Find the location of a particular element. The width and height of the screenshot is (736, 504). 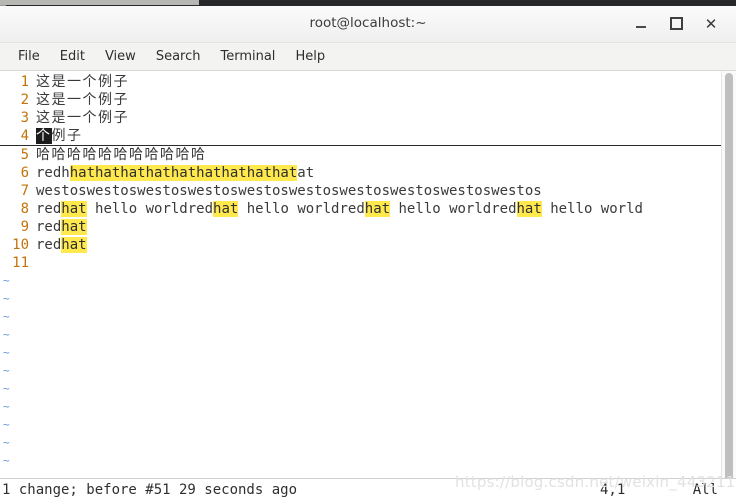

line-number: 8 is located at coordinates (24, 209).